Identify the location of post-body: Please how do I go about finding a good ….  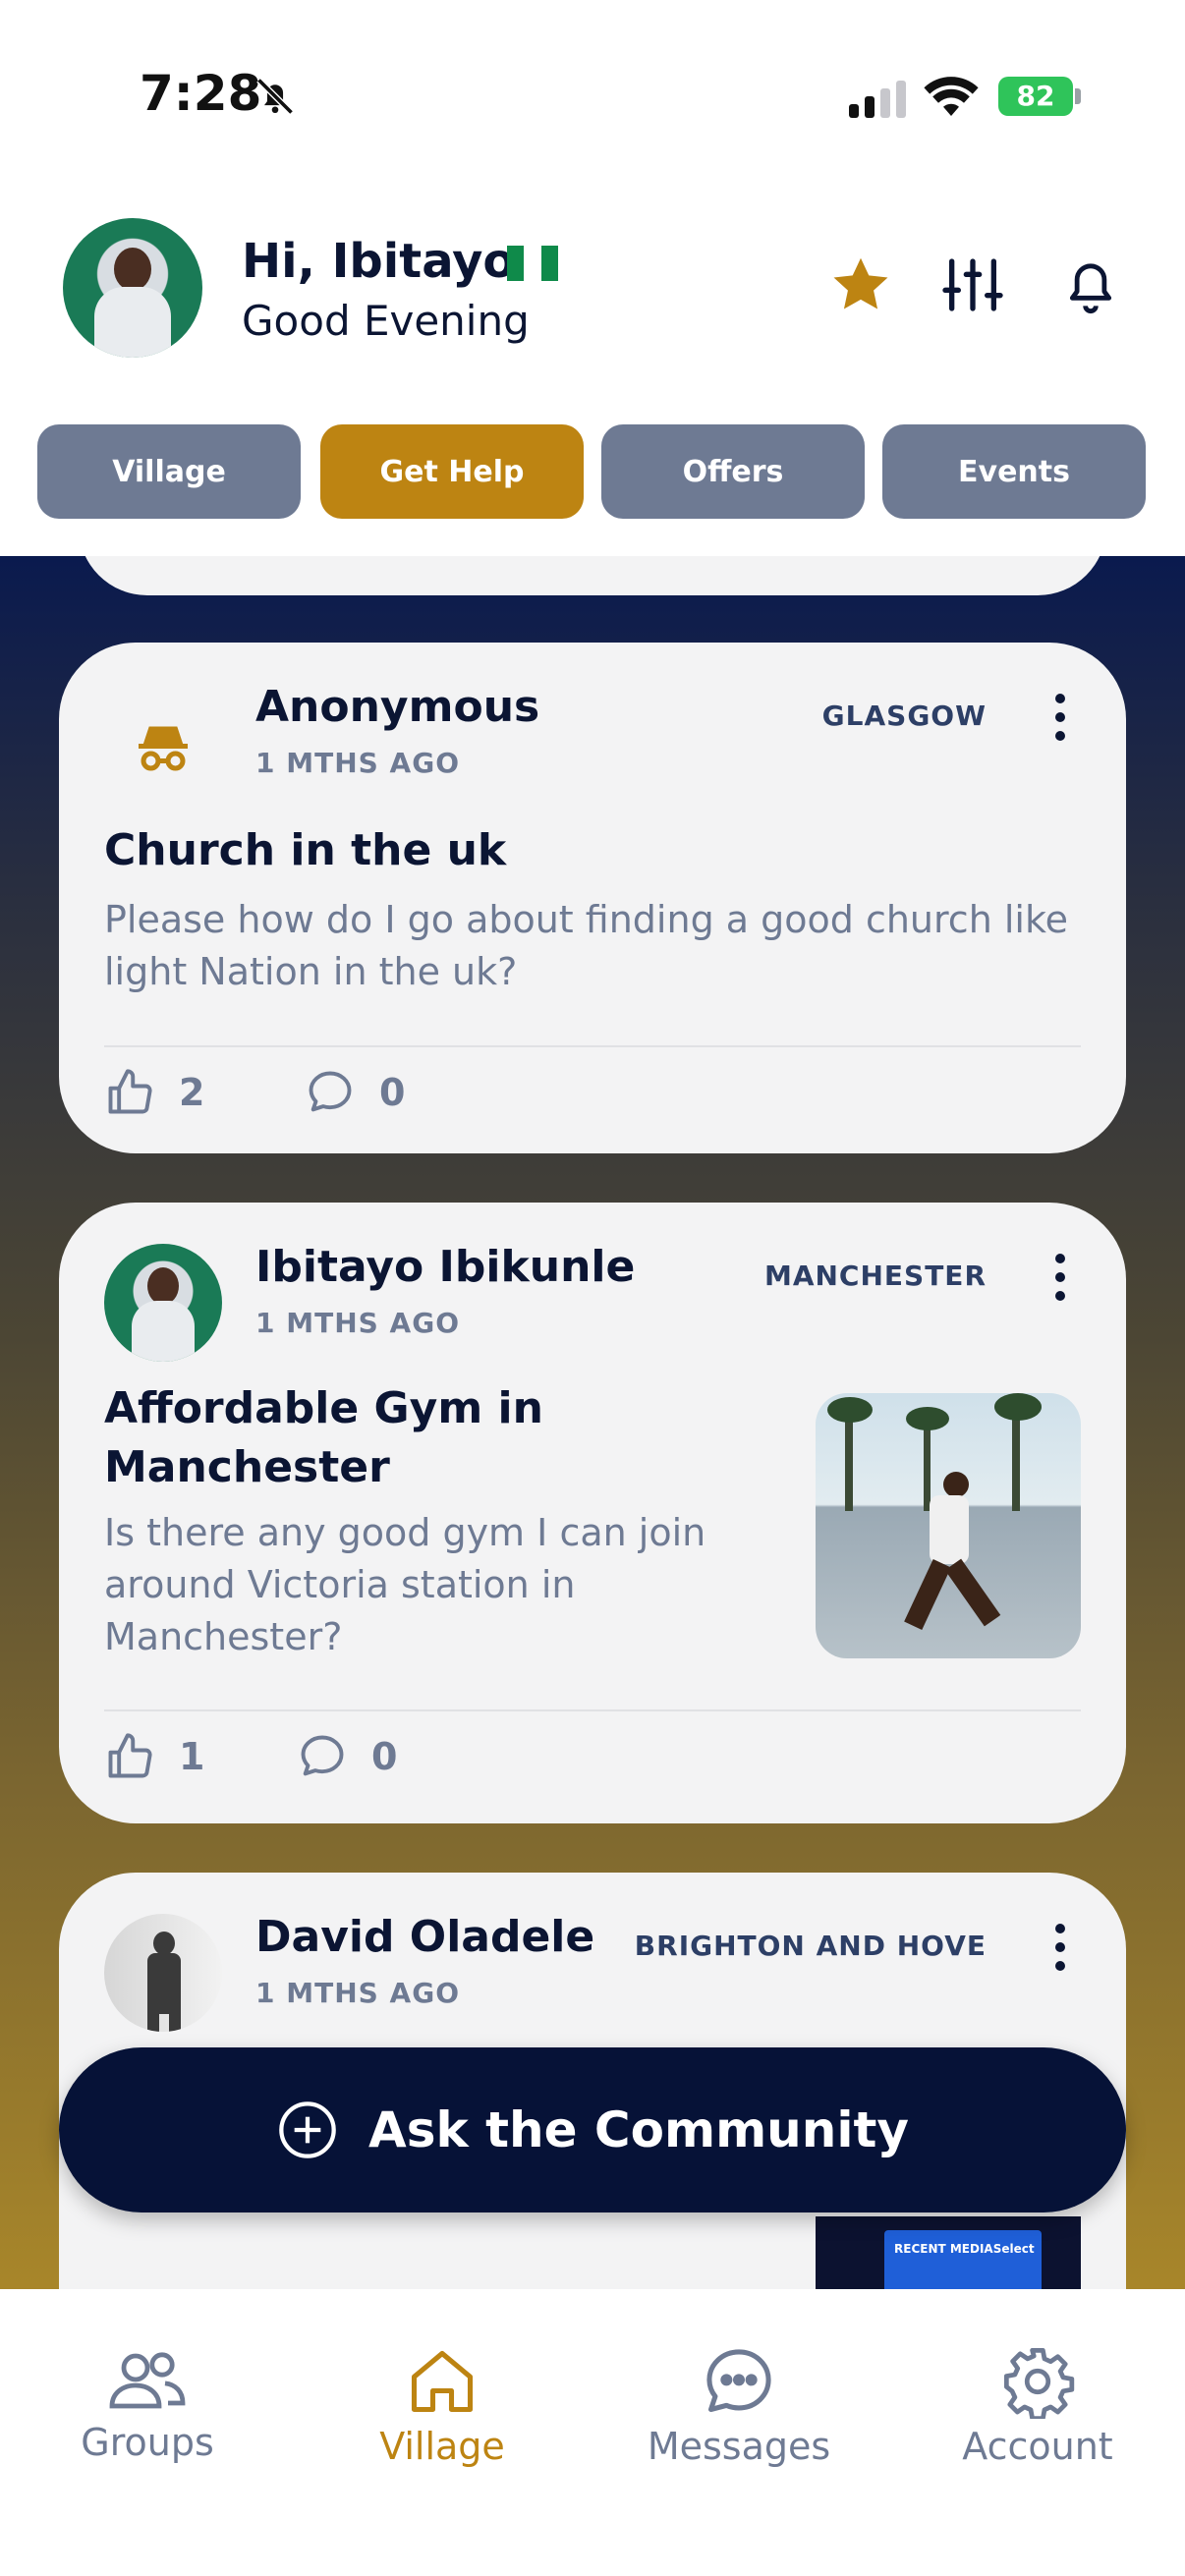
(587, 945).